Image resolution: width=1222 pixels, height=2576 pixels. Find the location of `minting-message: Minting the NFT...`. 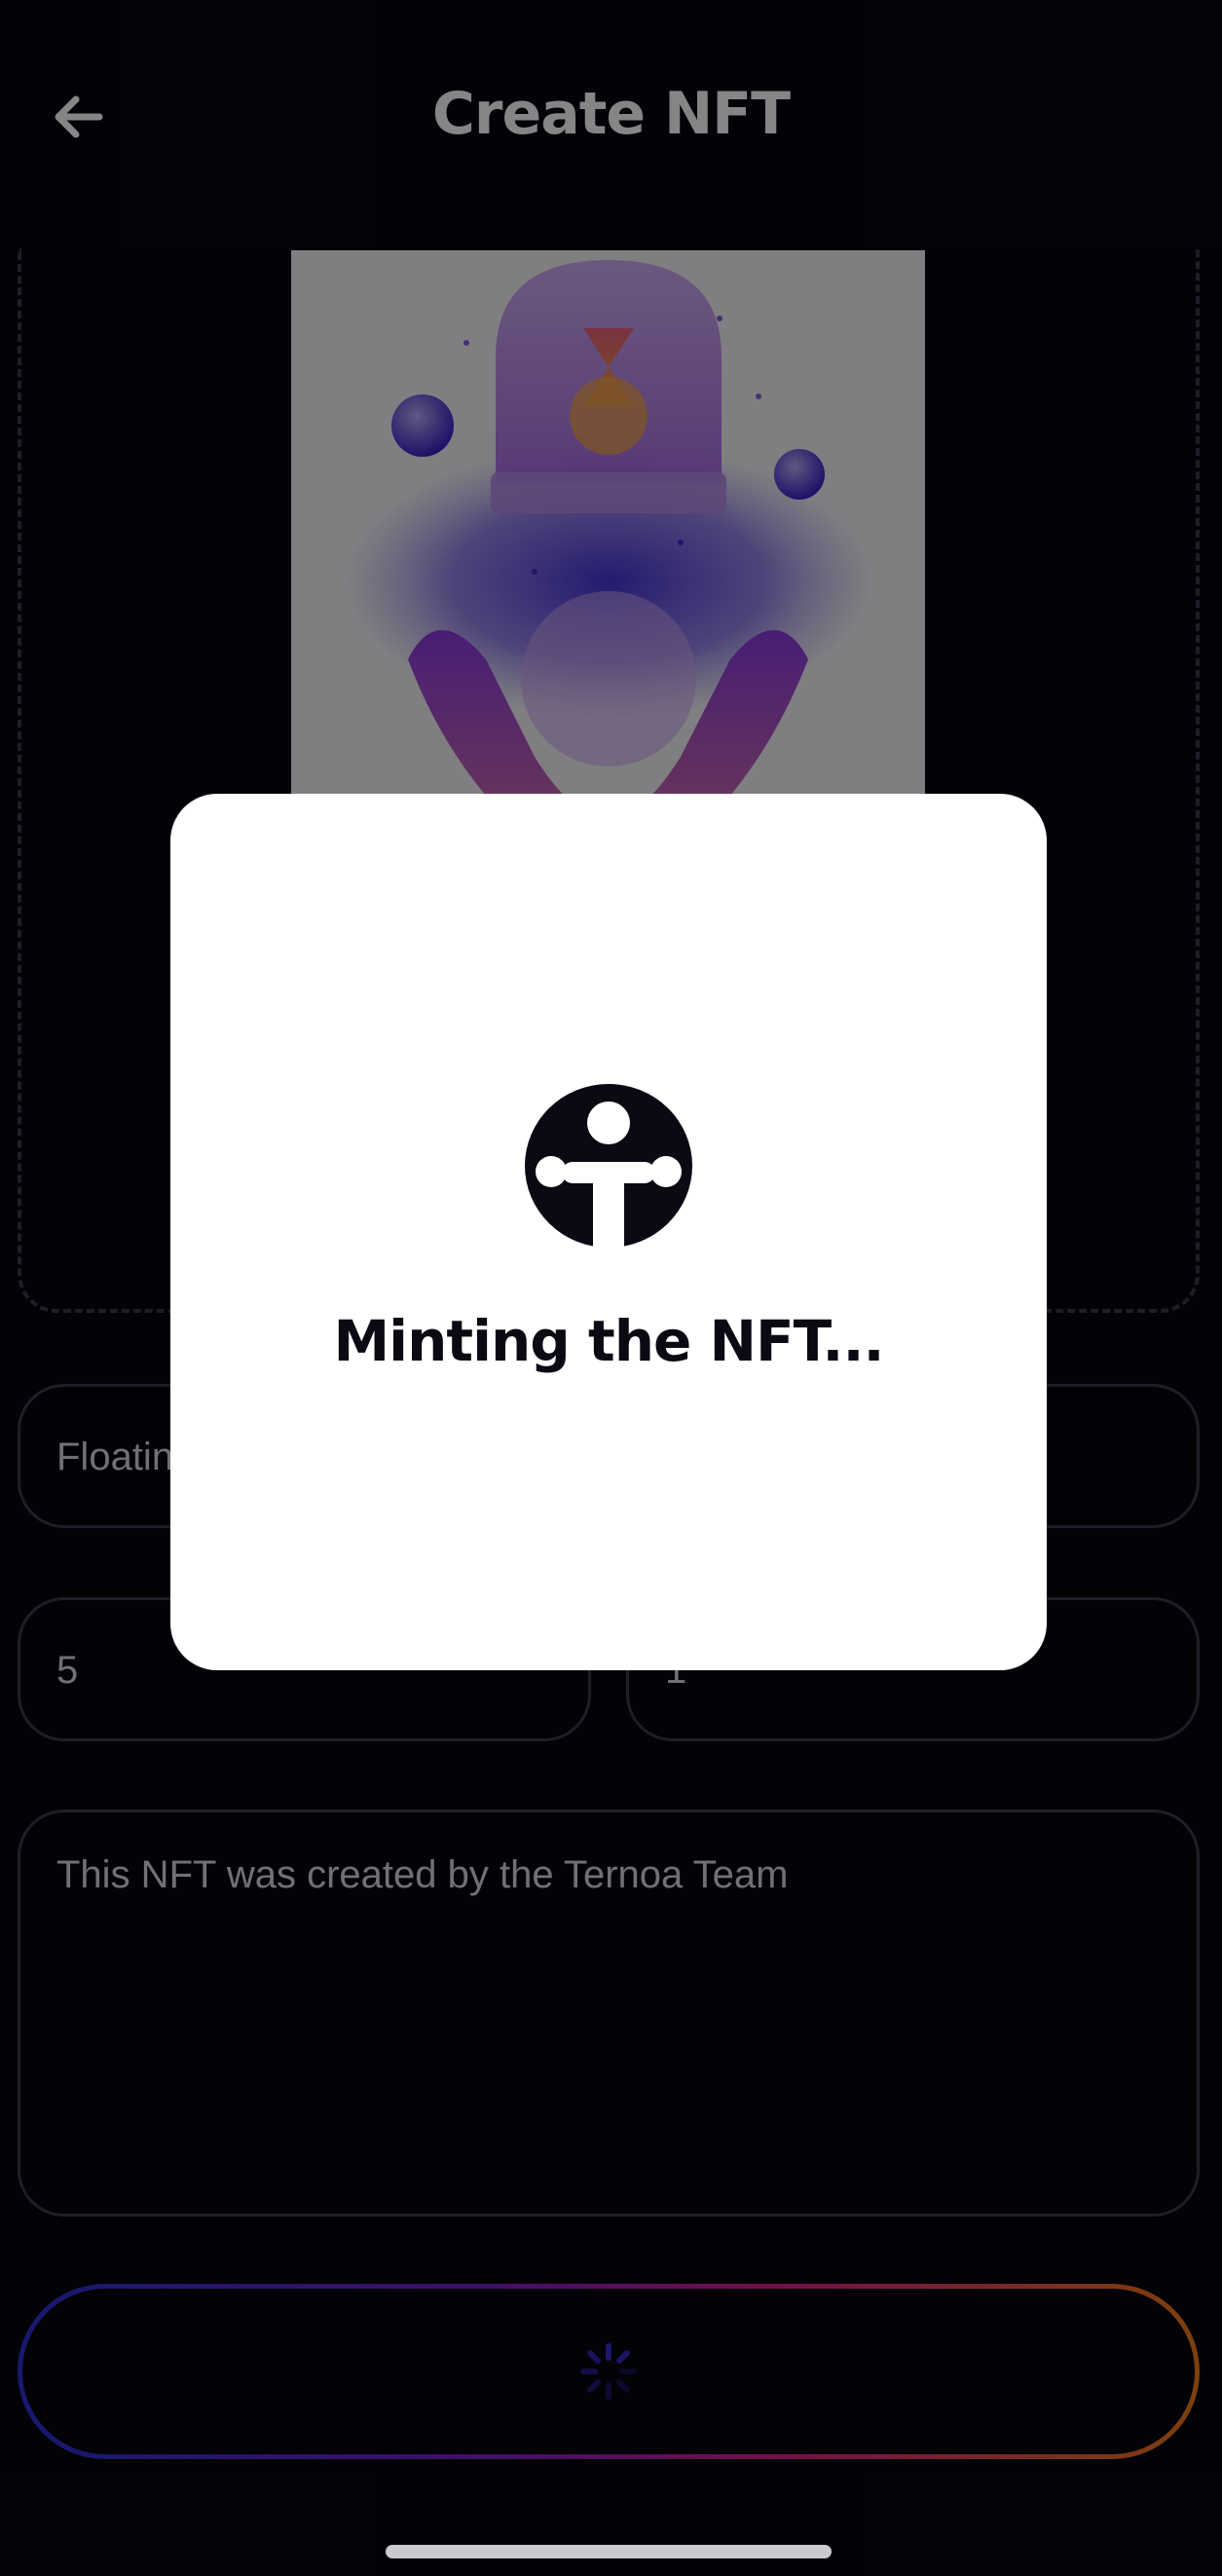

minting-message: Minting the NFT... is located at coordinates (608, 1341).